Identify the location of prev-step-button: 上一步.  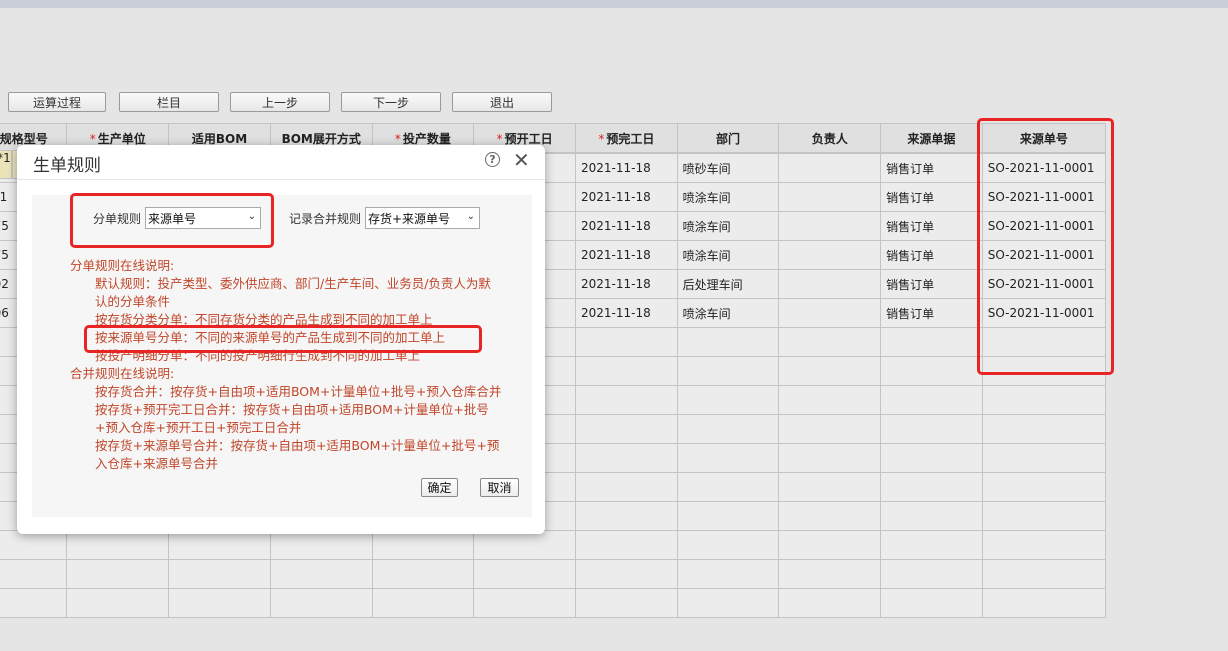
(280, 102).